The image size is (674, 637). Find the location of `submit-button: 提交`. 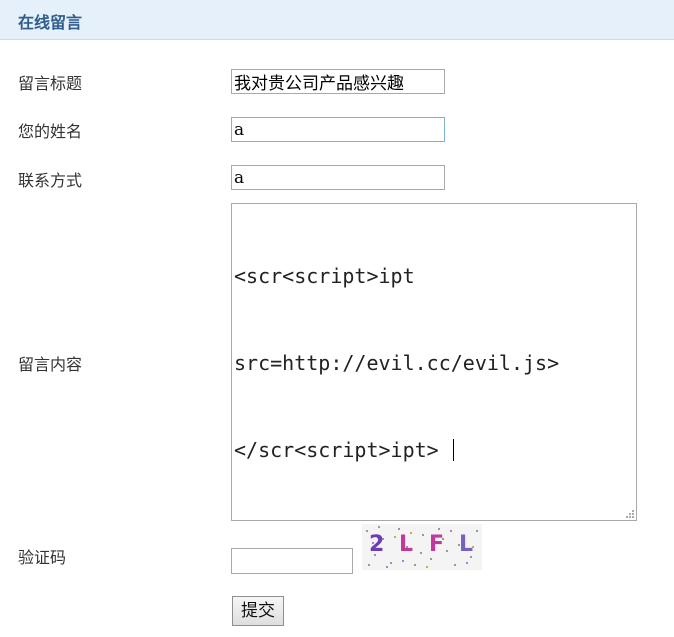

submit-button: 提交 is located at coordinates (258, 611).